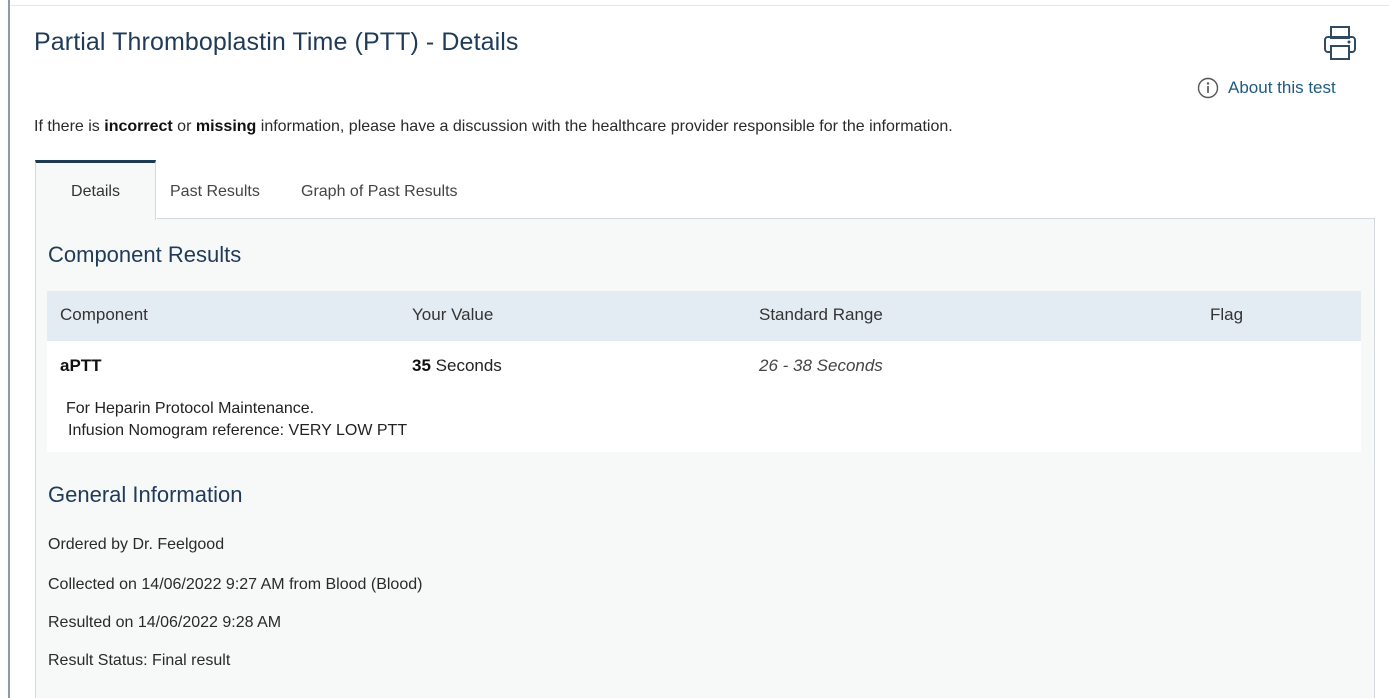 The image size is (1389, 698). What do you see at coordinates (215, 192) in the screenshot?
I see `tab-past-results: Past Results` at bounding box center [215, 192].